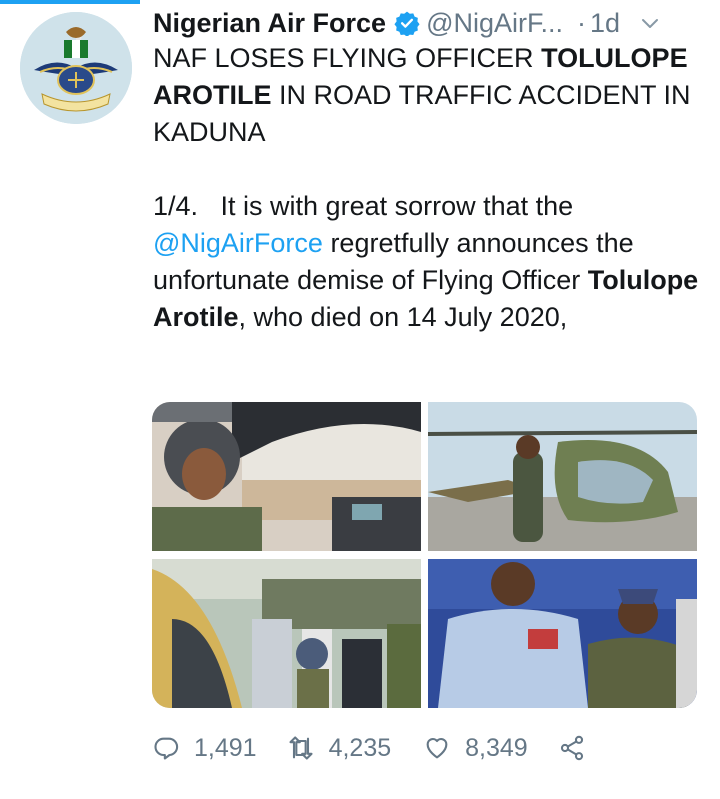 Image resolution: width=720 pixels, height=799 pixels. Describe the element at coordinates (360, 747) in the screenshot. I see `retweet-count: 4,235` at that location.